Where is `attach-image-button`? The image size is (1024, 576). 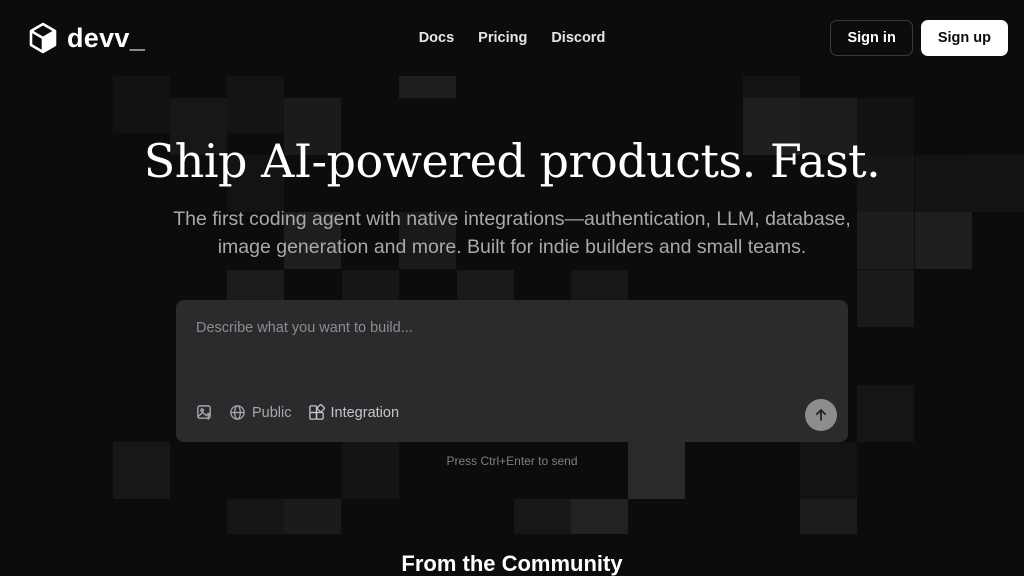 attach-image-button is located at coordinates (204, 412).